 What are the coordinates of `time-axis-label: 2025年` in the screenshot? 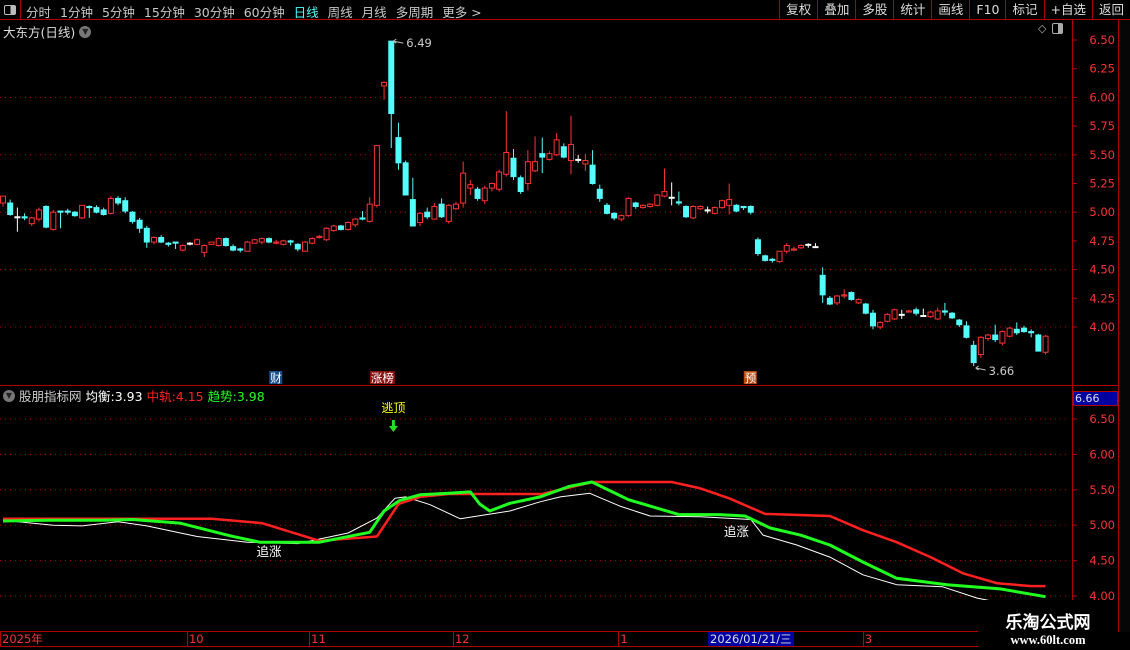 It's located at (21, 639).